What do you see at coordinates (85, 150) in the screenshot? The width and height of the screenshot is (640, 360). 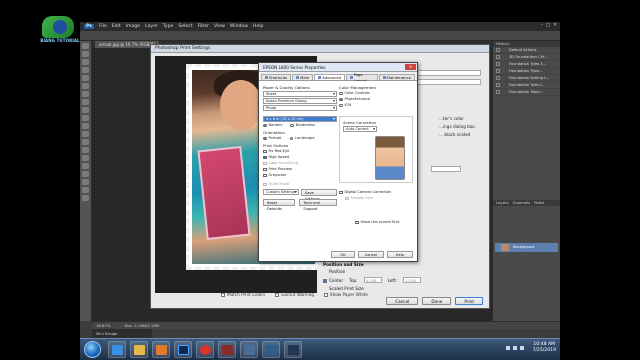 I see `dodge-tool-icon` at bounding box center [85, 150].